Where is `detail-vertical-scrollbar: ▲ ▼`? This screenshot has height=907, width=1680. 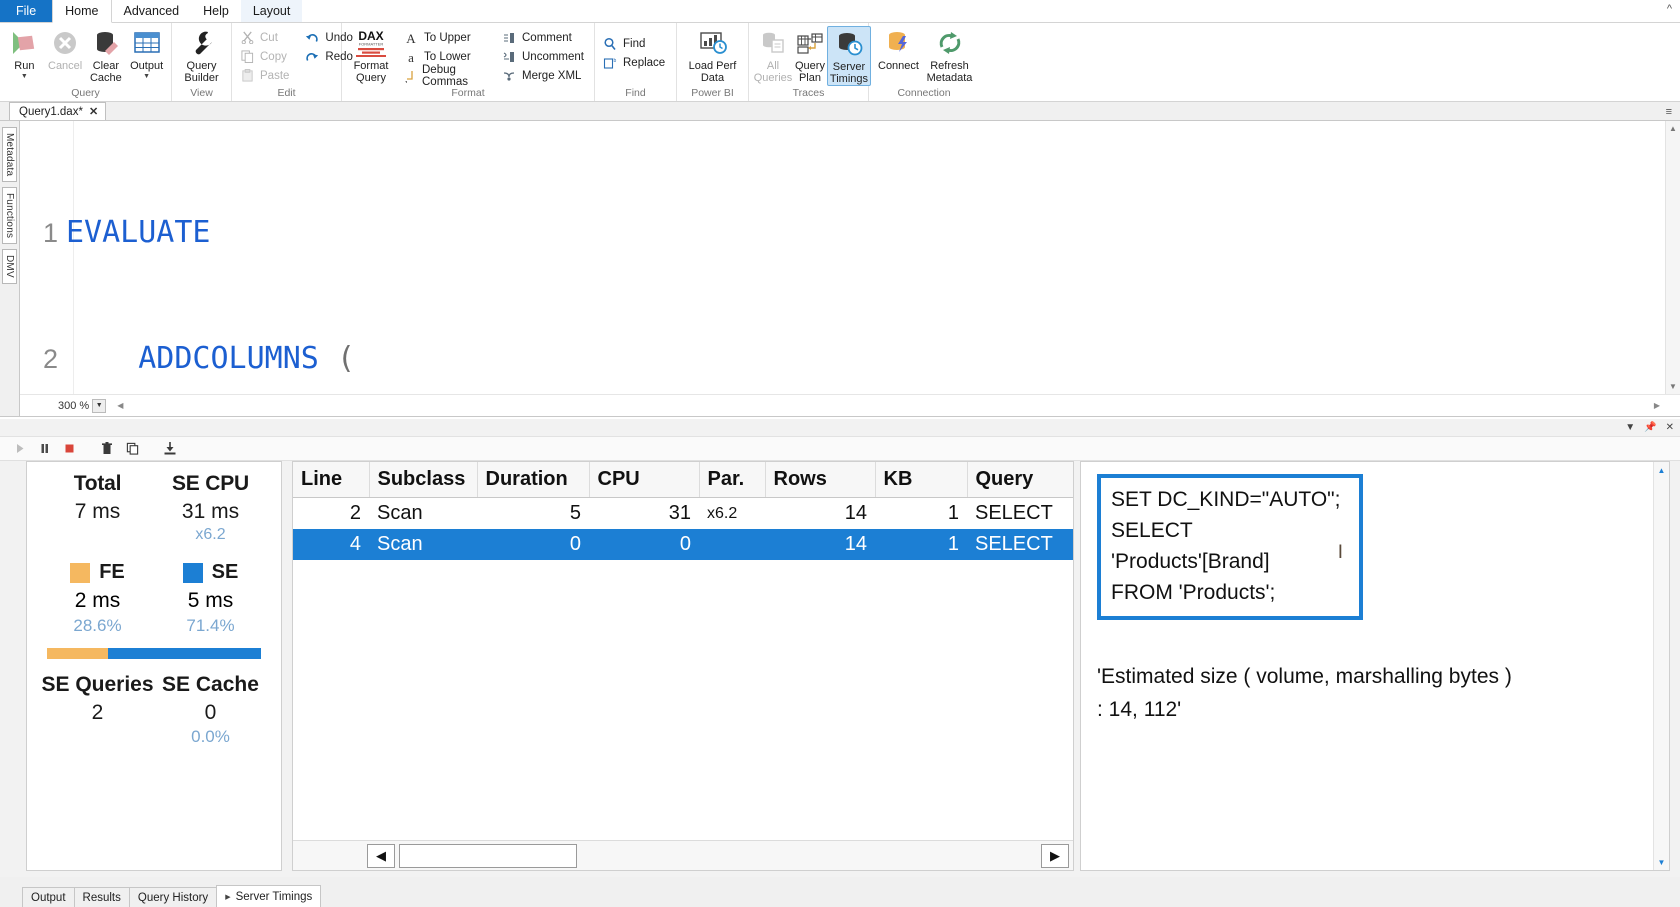 detail-vertical-scrollbar: ▲ ▼ is located at coordinates (1661, 666).